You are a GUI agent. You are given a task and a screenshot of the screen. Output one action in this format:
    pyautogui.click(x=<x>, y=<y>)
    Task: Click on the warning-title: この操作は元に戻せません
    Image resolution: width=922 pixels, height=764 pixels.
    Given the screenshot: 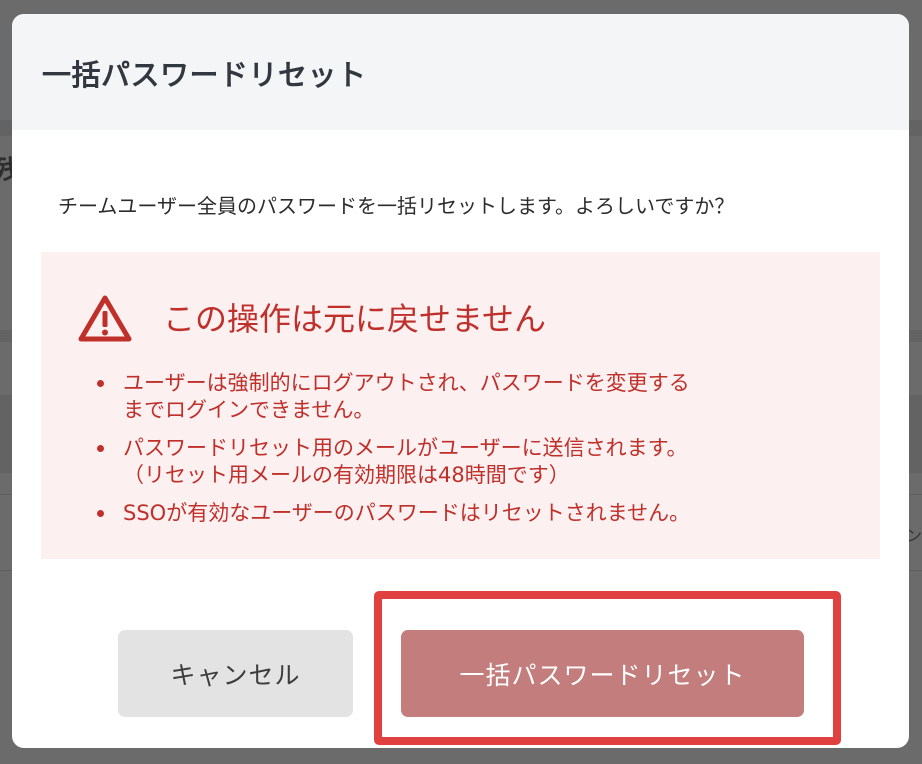 What is the action you would take?
    pyautogui.click(x=355, y=319)
    